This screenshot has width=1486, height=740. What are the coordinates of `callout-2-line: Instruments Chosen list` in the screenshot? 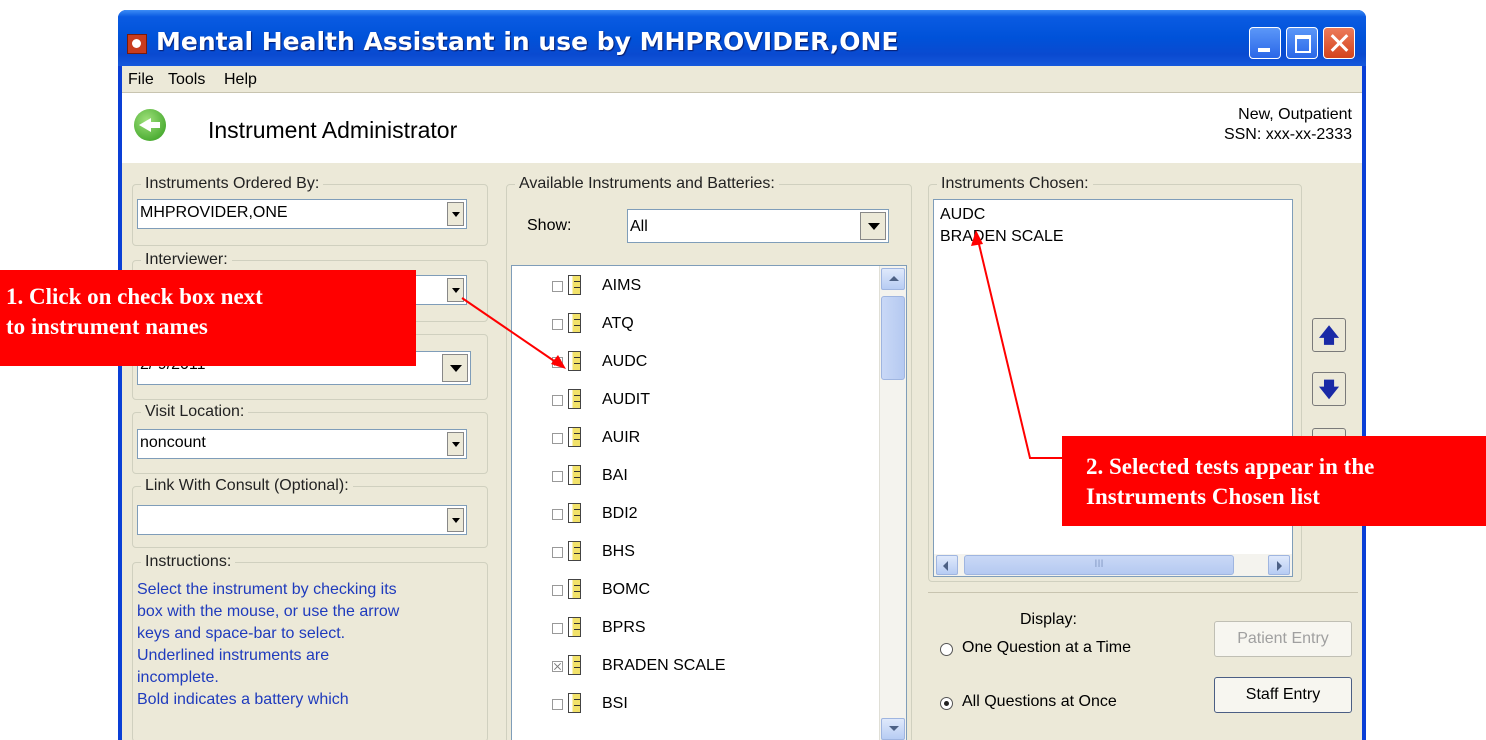 It's located at (1203, 496).